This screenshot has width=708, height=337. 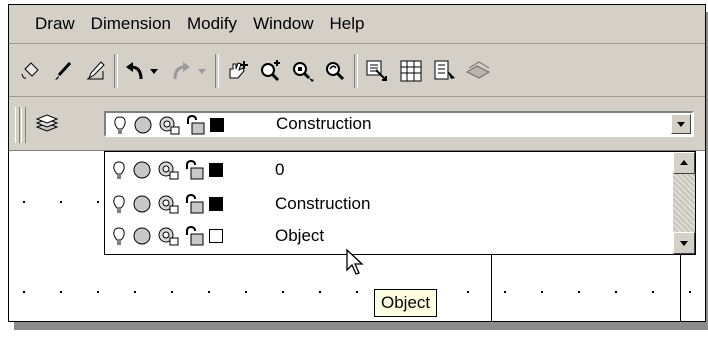 I want to click on redo-icon, so click(x=181, y=71).